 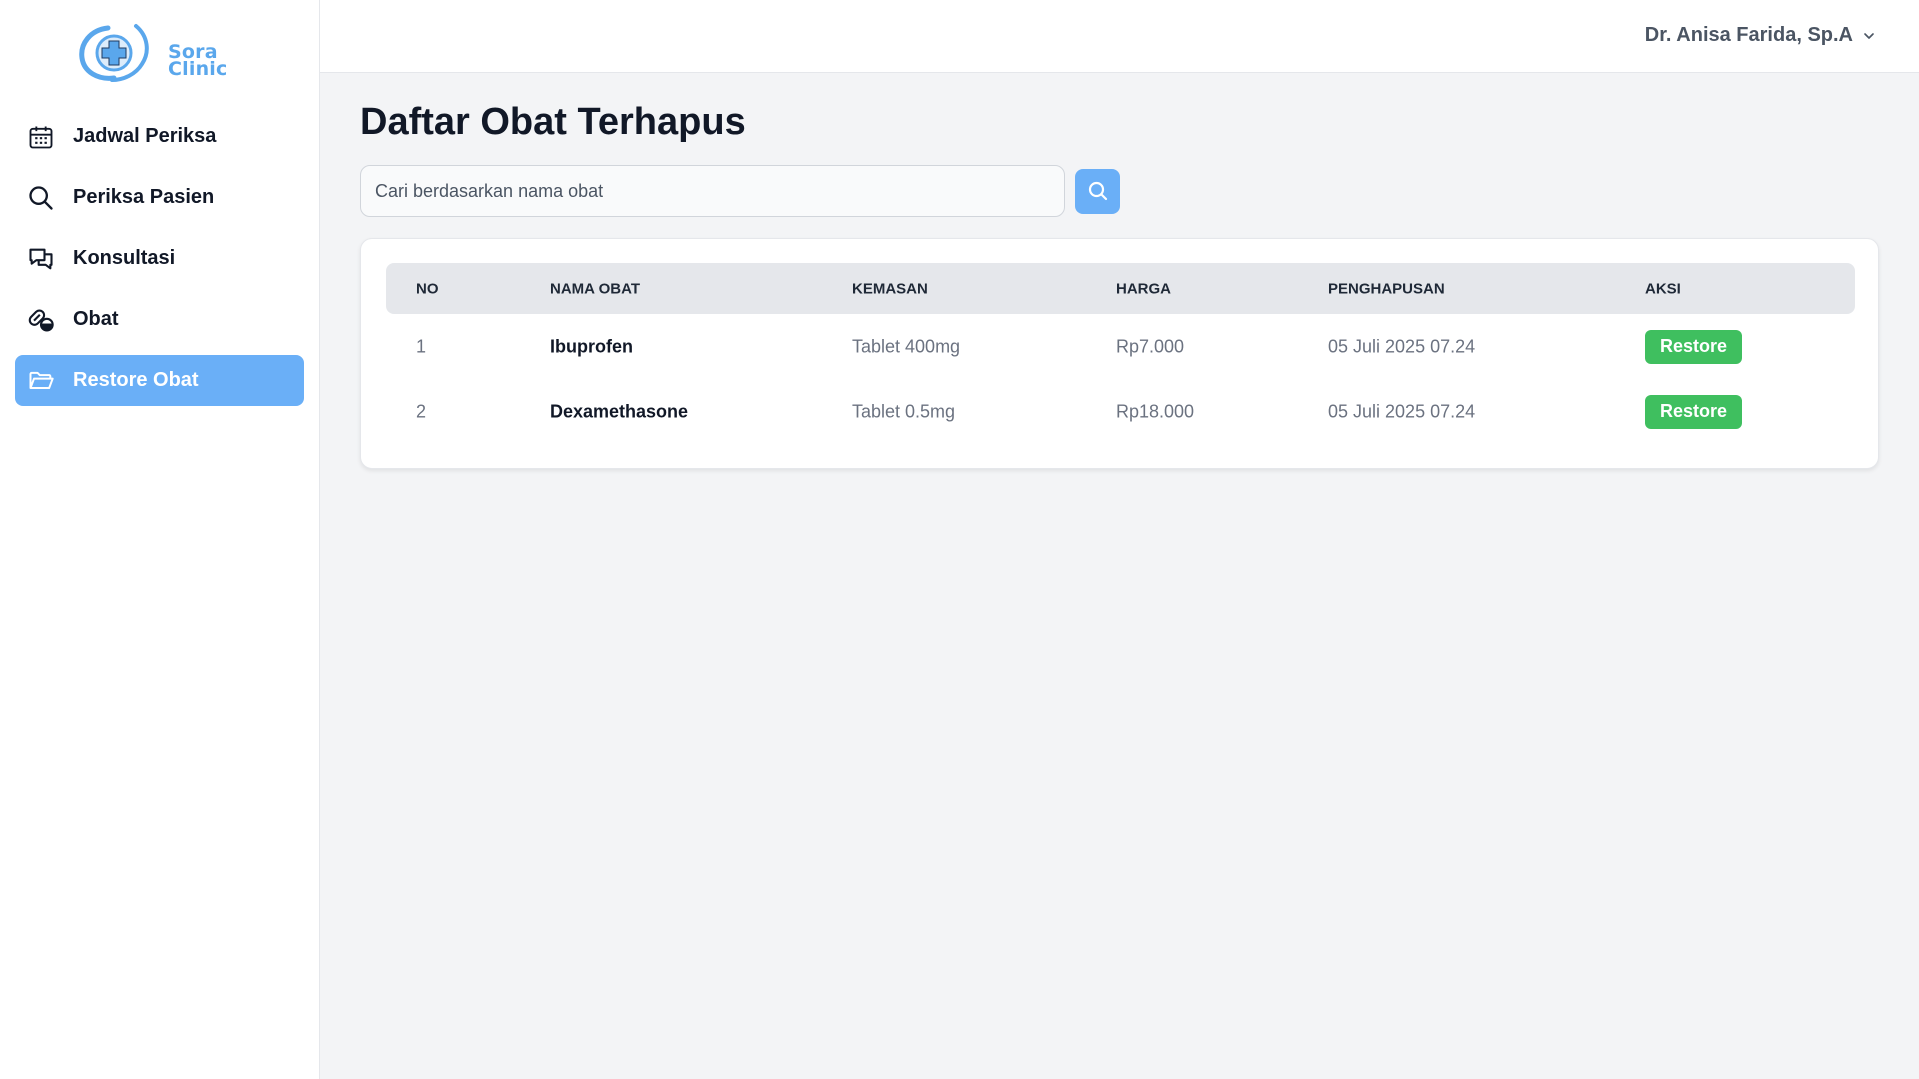 What do you see at coordinates (1386, 288) in the screenshot?
I see `column-header-penghapusan: PENGHAPUSAN` at bounding box center [1386, 288].